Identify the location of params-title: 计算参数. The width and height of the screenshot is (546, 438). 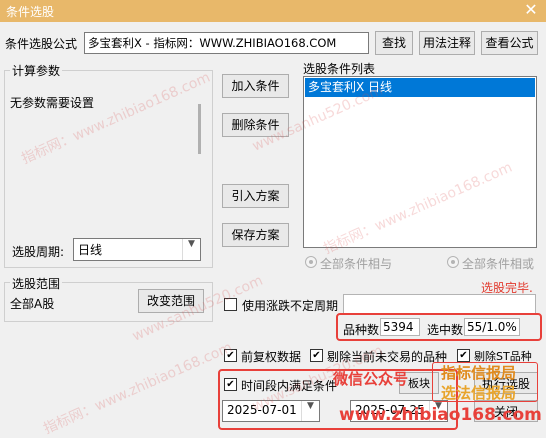
(36, 70).